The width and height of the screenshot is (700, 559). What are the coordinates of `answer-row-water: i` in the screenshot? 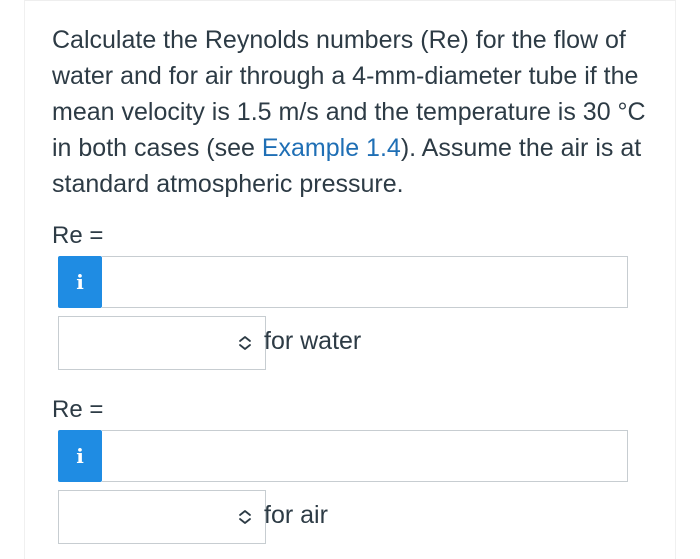 It's located at (344, 282).